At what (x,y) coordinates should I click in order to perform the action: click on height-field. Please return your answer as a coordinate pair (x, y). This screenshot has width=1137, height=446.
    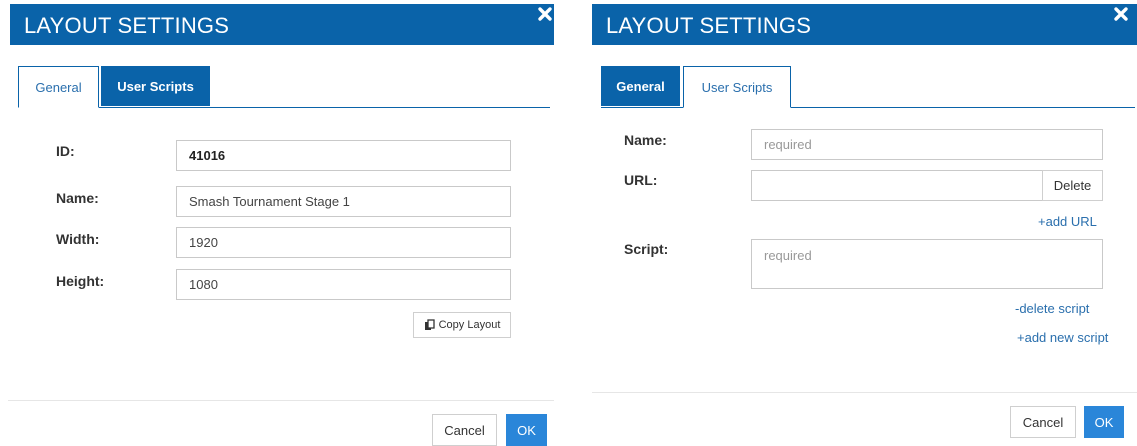
    Looking at the image, I should click on (343, 284).